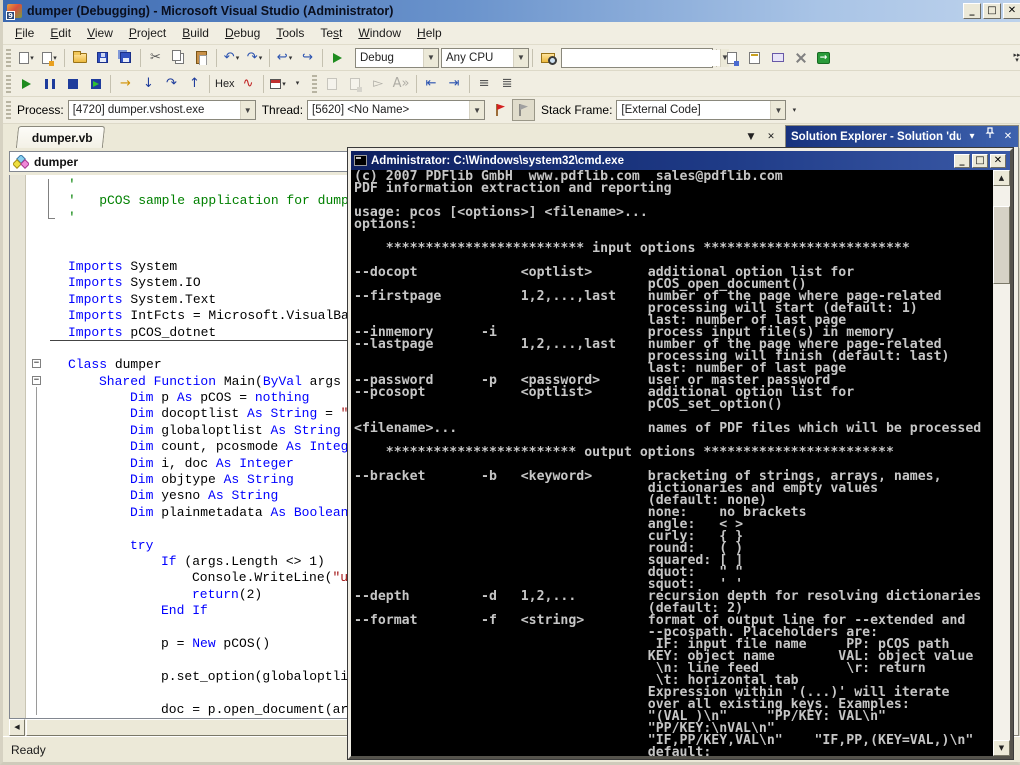 The width and height of the screenshot is (1020, 765). I want to click on navigate-back-icon: ↩ ▾, so click(284, 58).